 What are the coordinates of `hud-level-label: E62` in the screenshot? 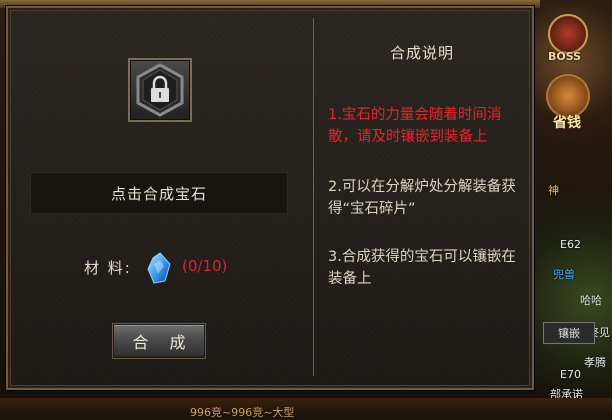 It's located at (570, 244).